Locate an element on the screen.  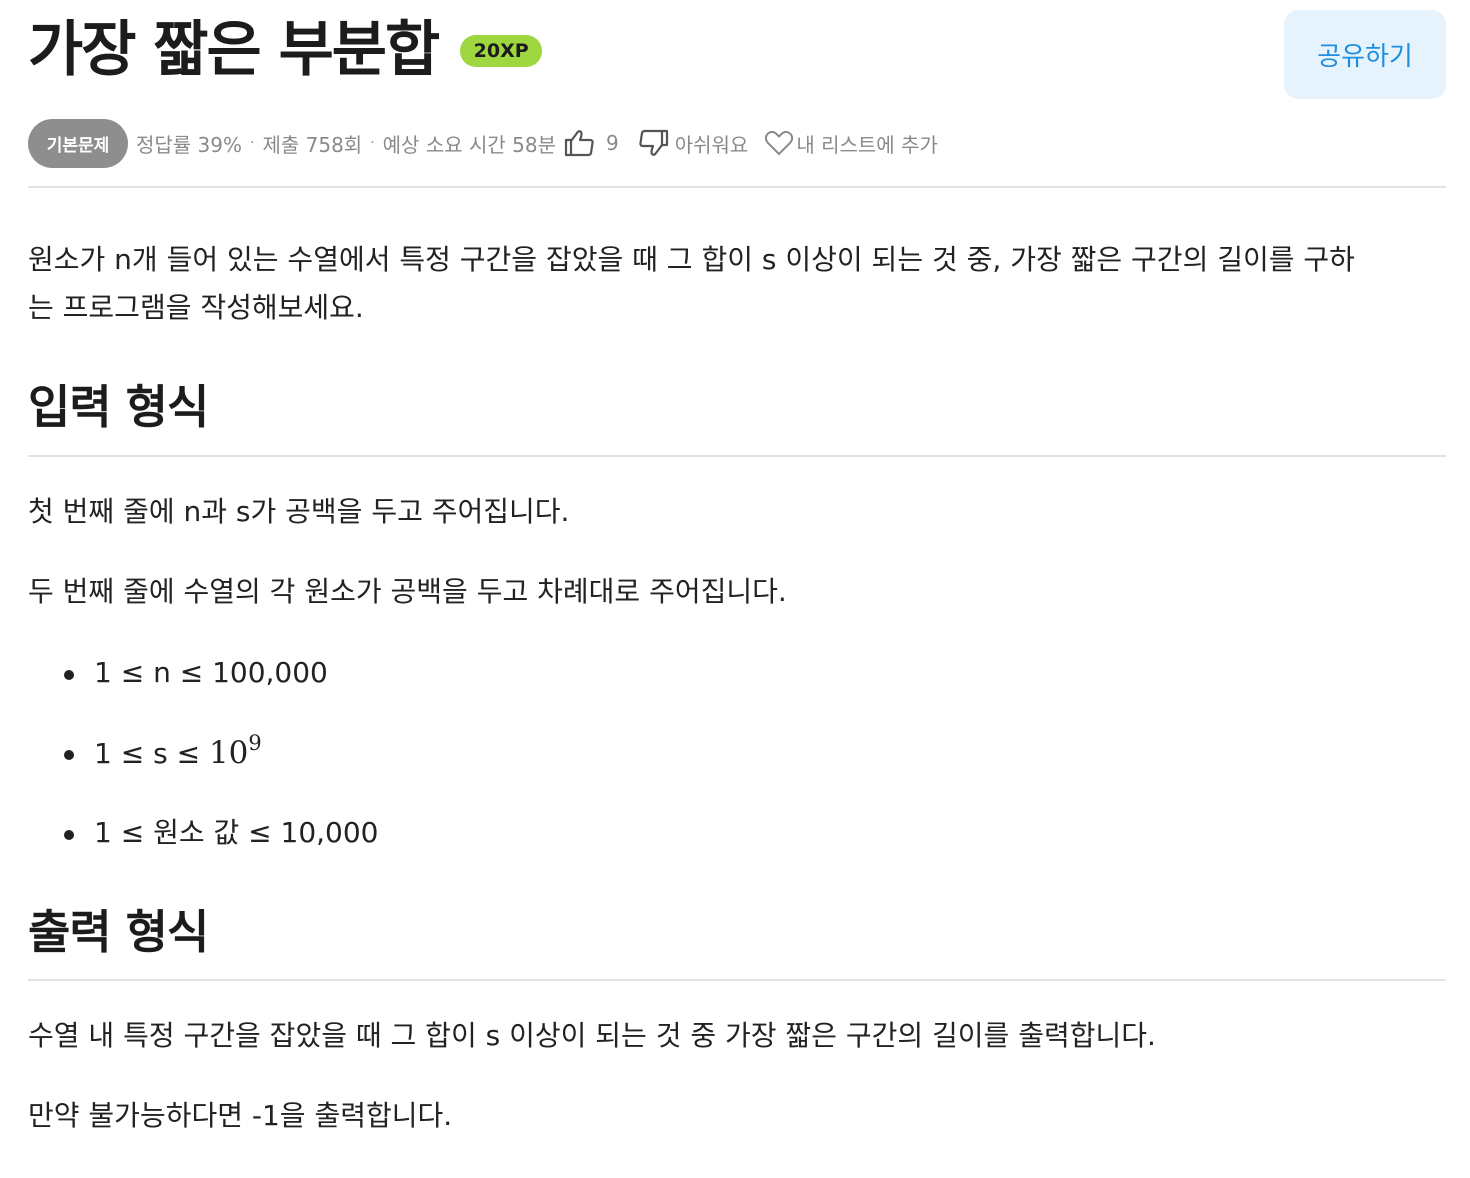
input-section-title: 입력 형식 is located at coordinates (118, 407).